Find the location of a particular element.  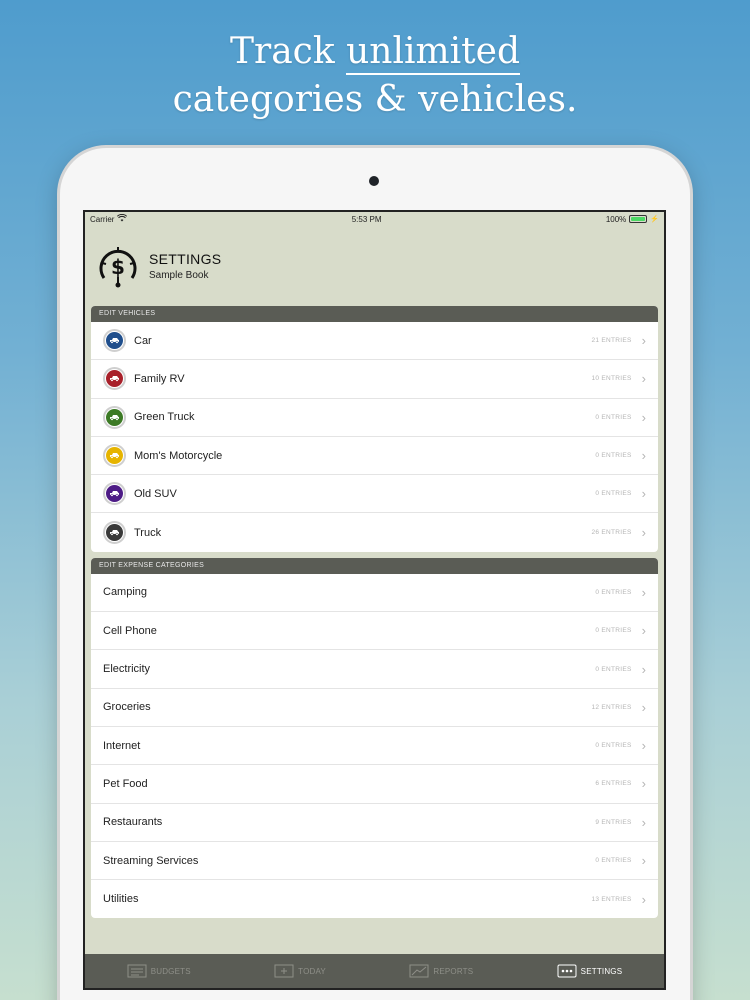

vehicle-name: Family RV is located at coordinates (159, 378).